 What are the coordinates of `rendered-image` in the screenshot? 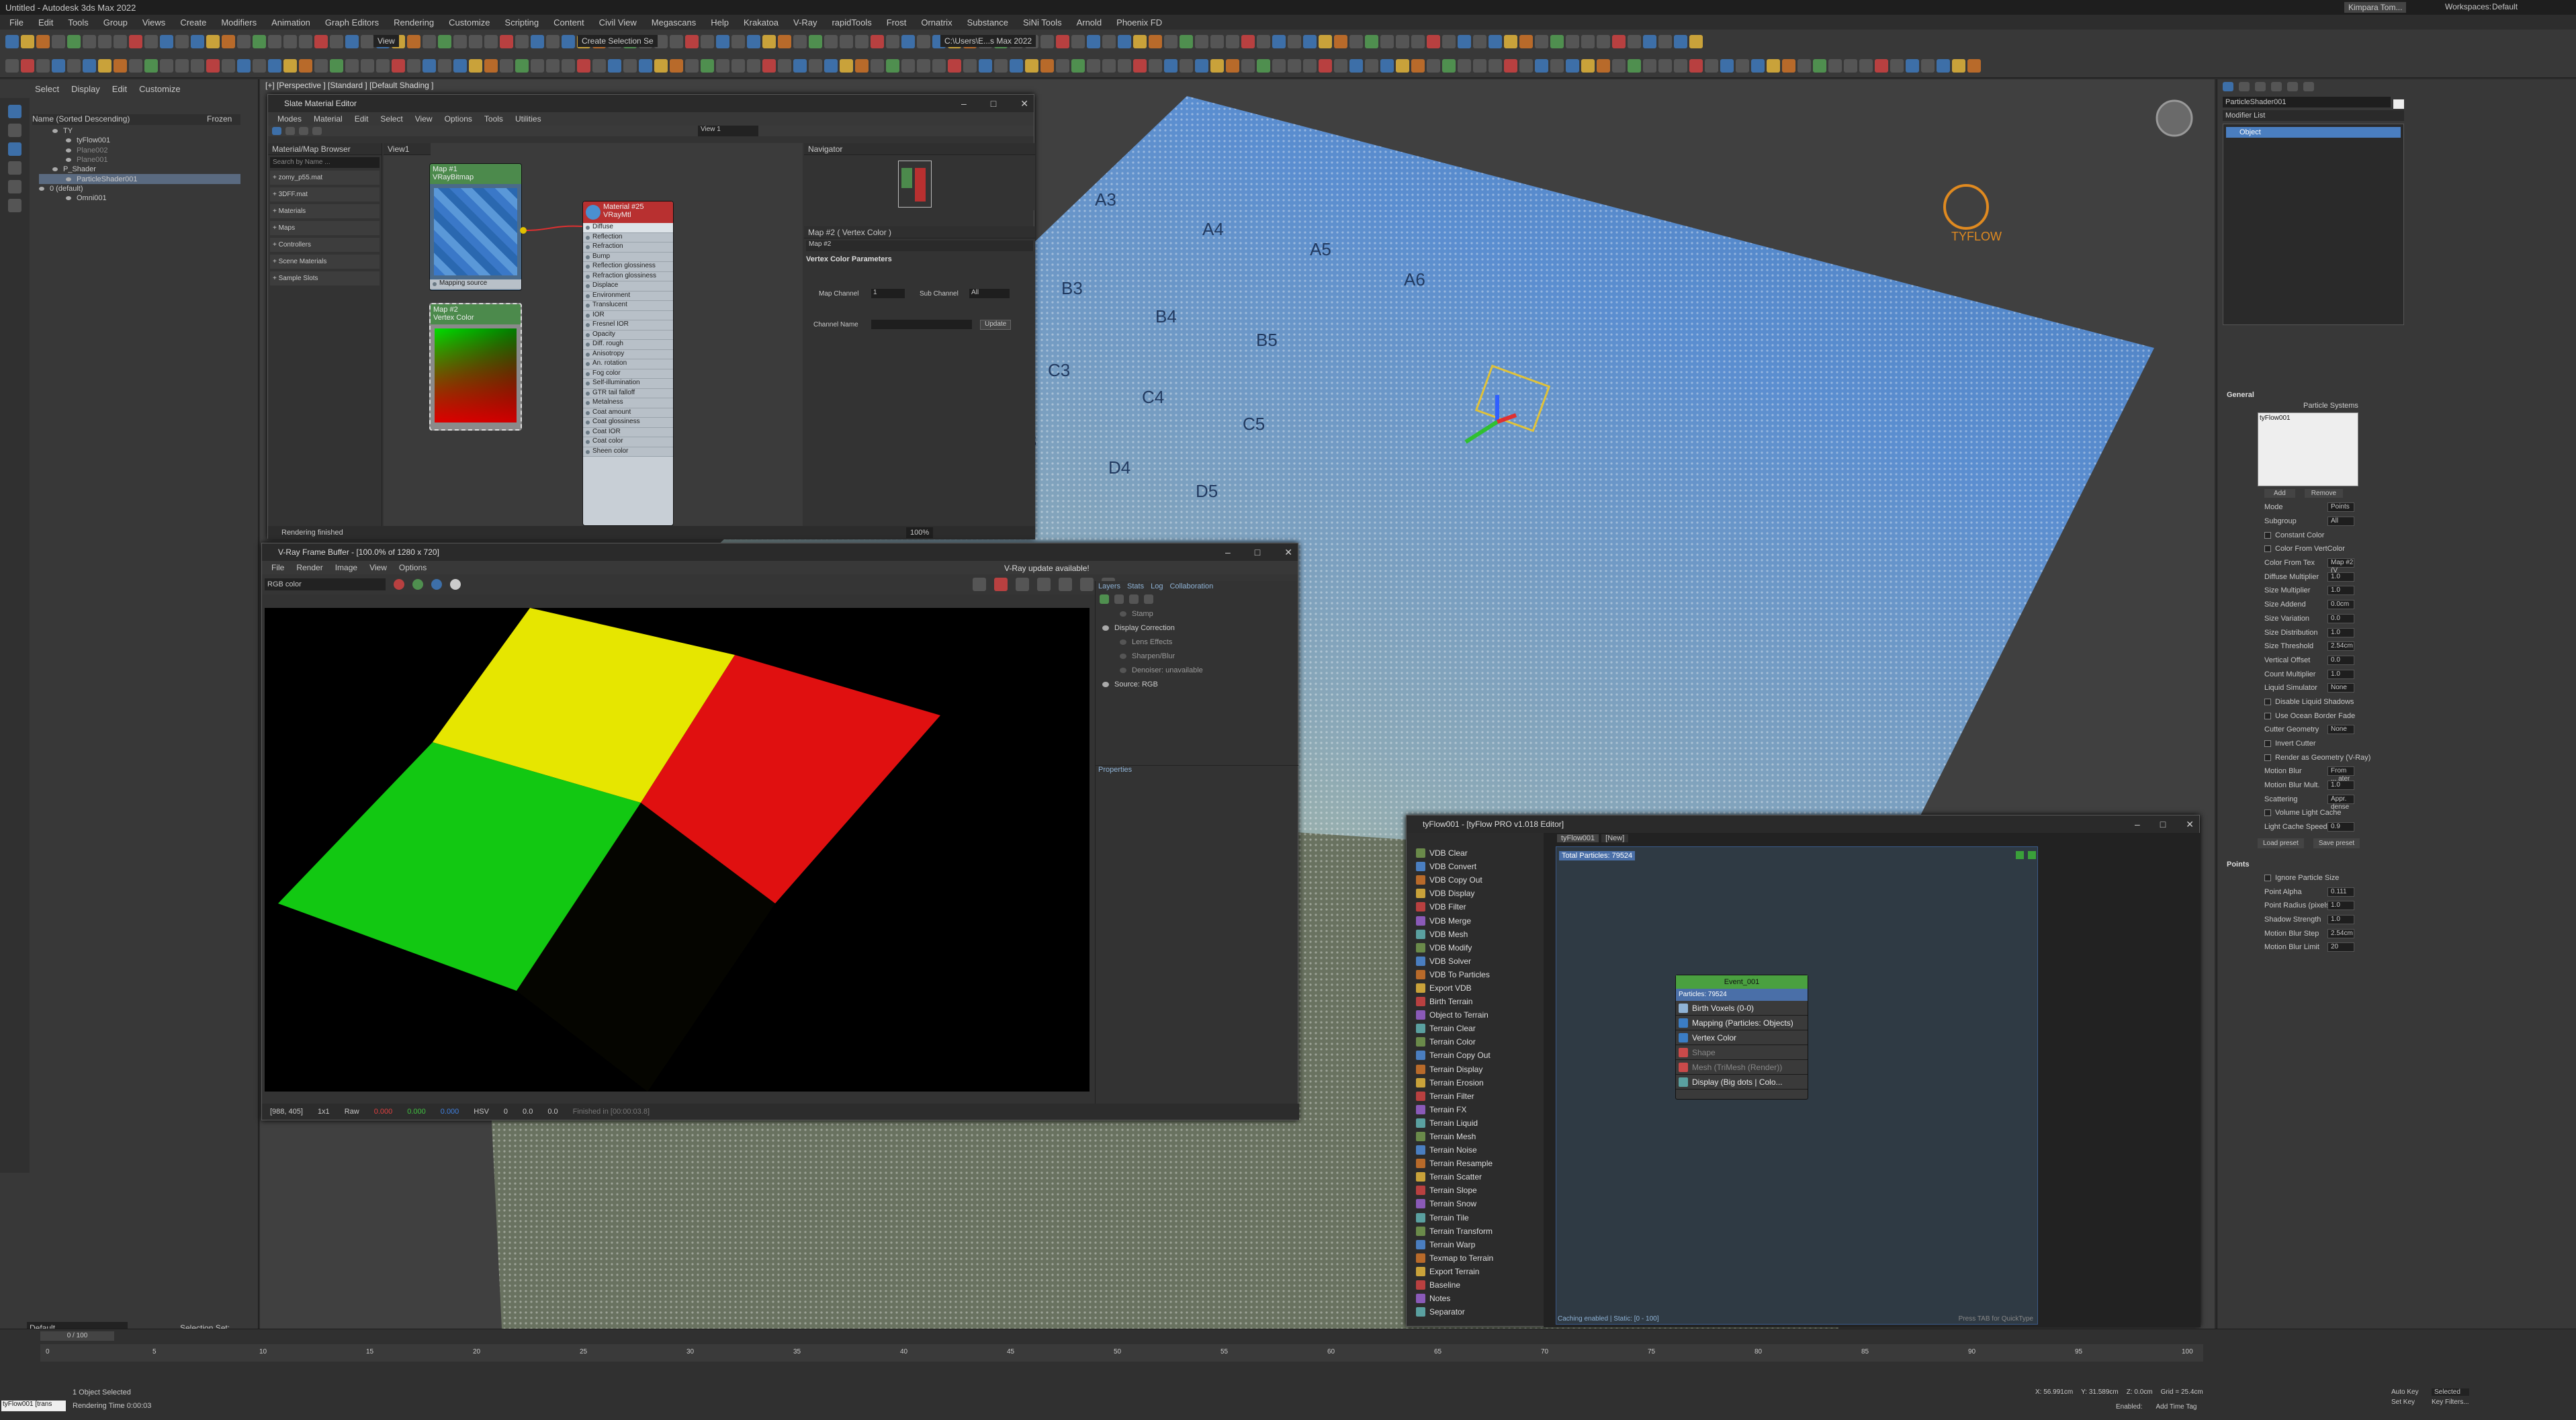 It's located at (678, 850).